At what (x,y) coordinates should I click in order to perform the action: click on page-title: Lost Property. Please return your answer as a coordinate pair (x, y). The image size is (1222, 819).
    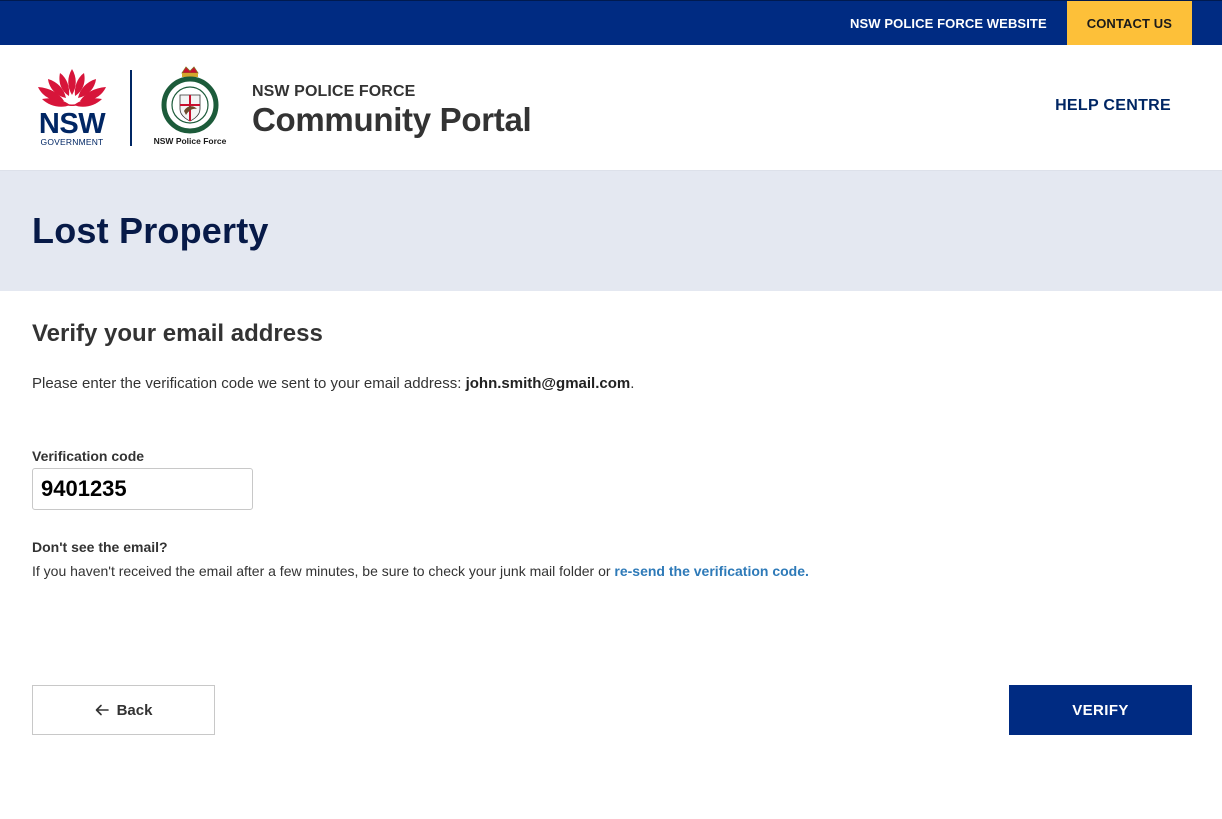
    Looking at the image, I should click on (150, 230).